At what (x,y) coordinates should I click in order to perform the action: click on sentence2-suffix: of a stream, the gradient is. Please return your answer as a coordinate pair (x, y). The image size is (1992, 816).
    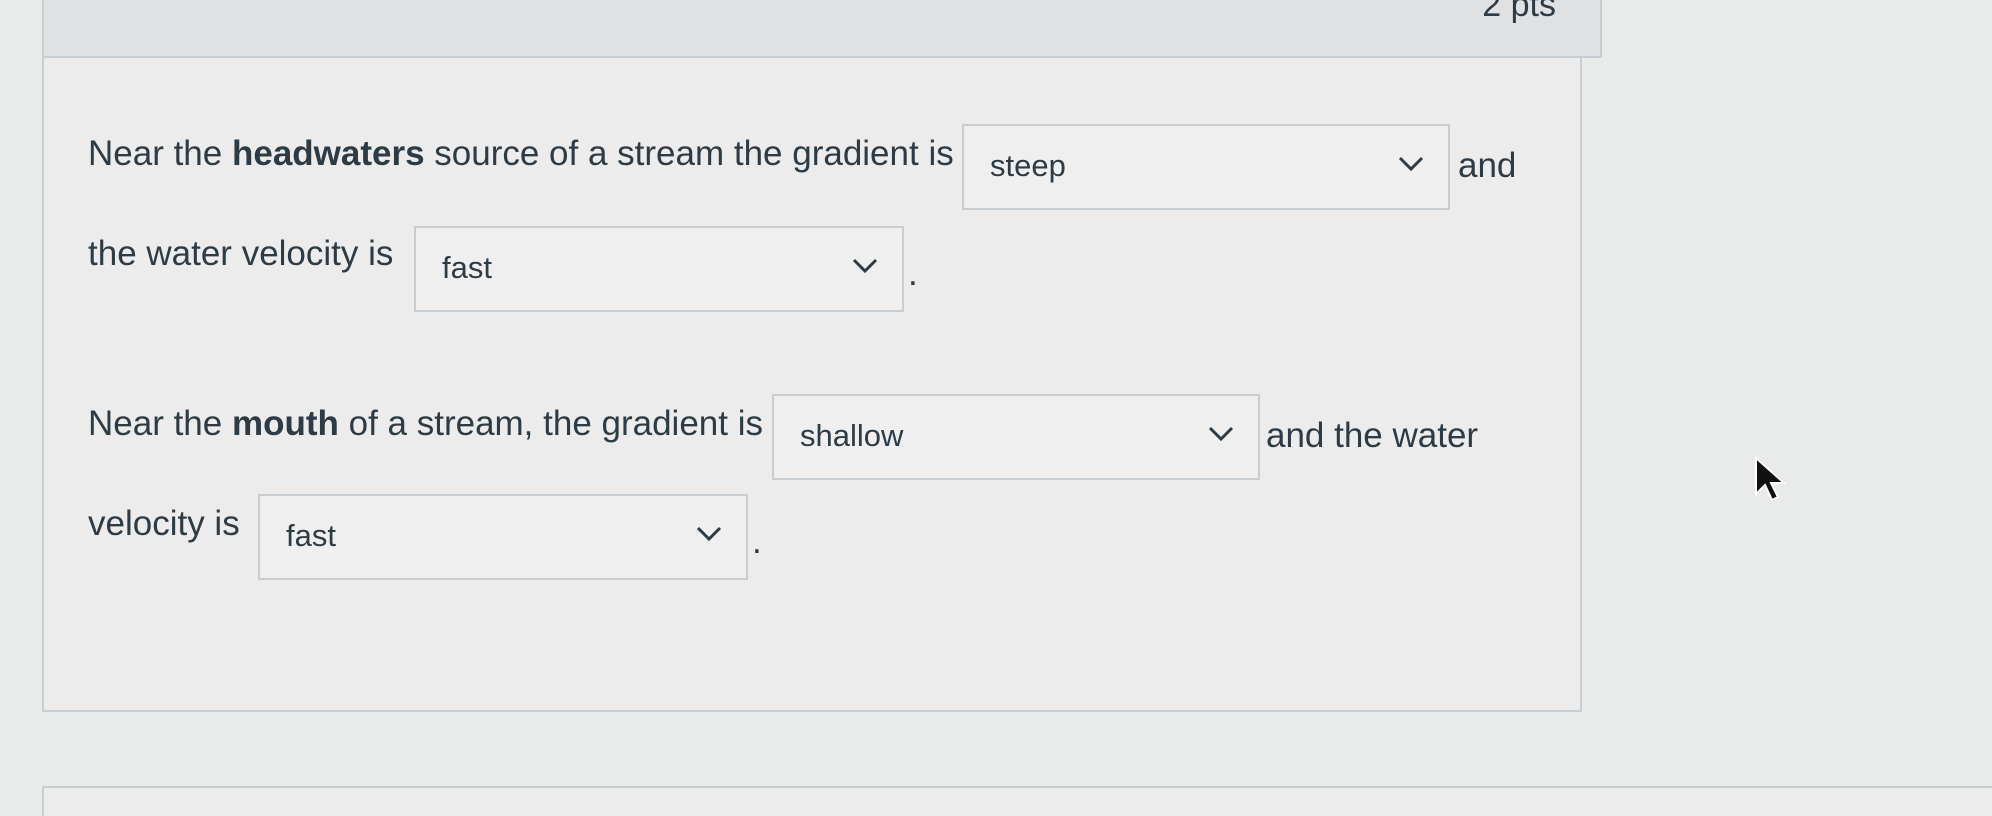
    Looking at the image, I should click on (550, 423).